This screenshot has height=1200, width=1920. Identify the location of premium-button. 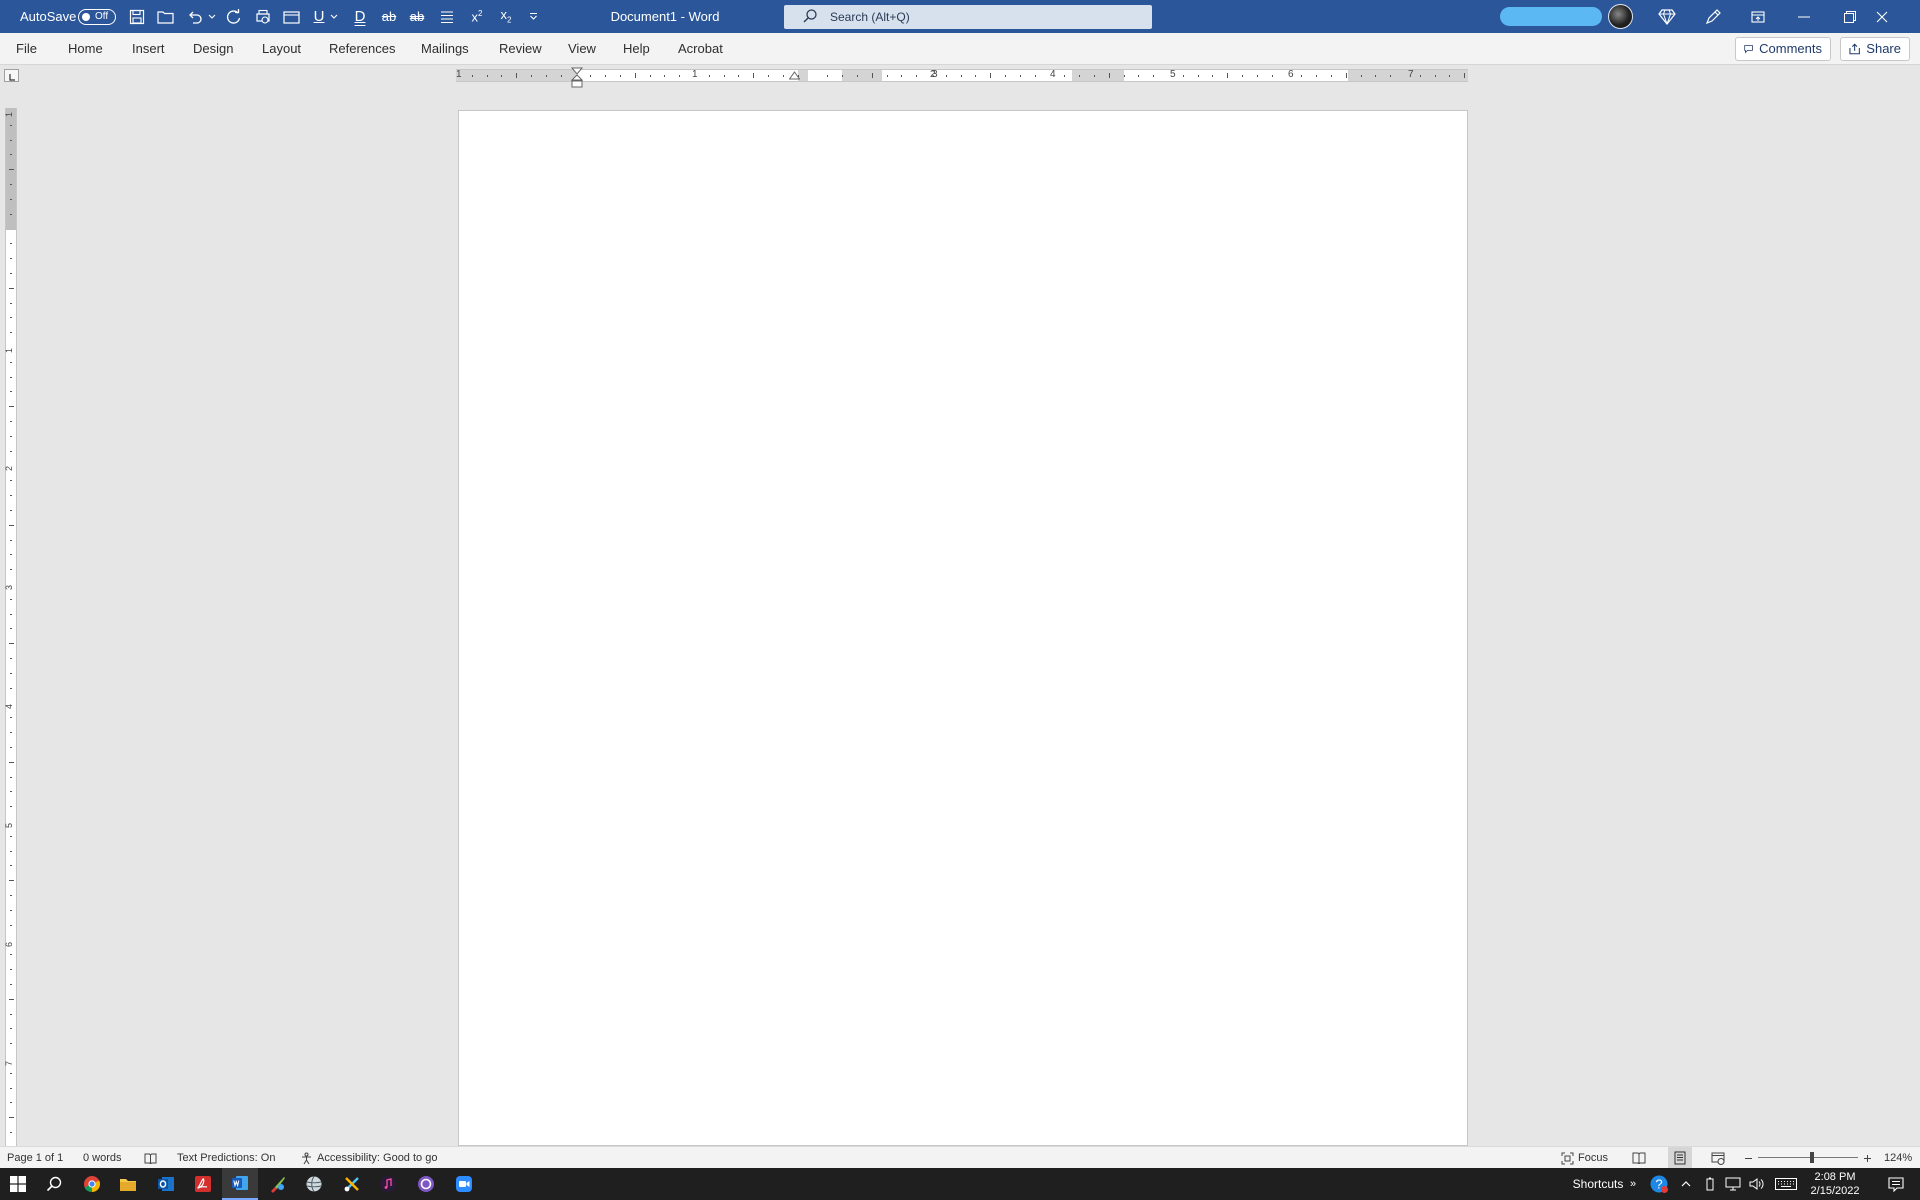
(1667, 16).